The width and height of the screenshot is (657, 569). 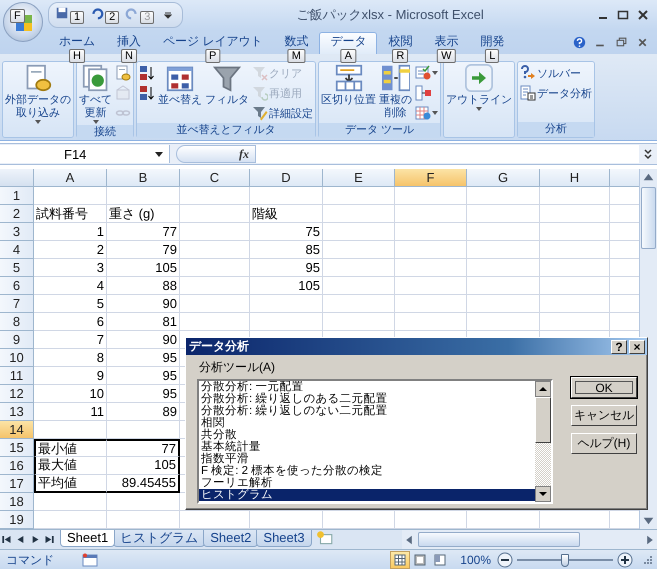 I want to click on help-icon, so click(x=579, y=42).